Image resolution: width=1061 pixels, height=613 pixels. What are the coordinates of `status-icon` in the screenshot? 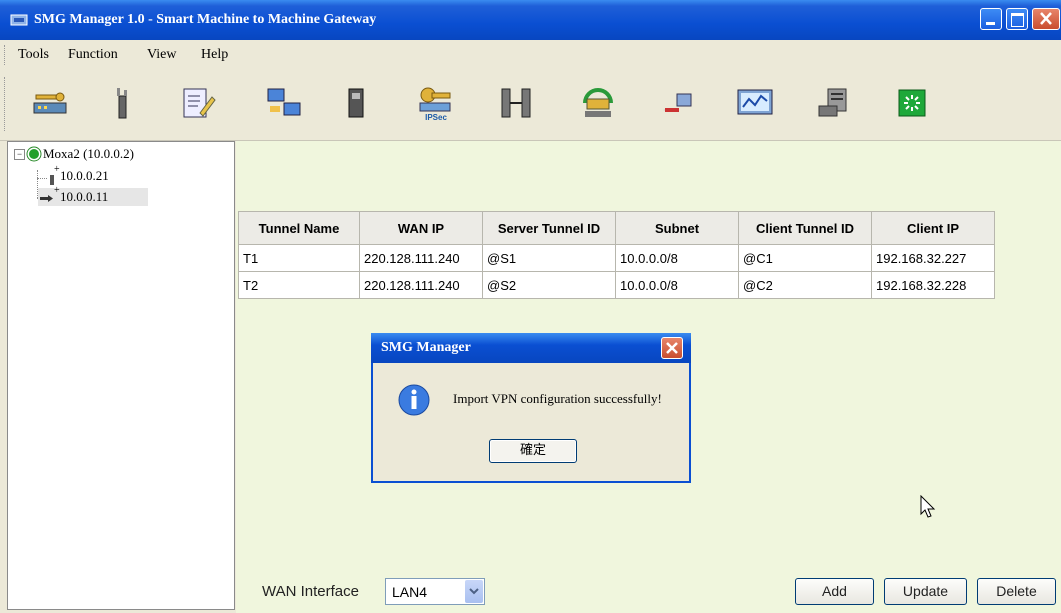 It's located at (912, 103).